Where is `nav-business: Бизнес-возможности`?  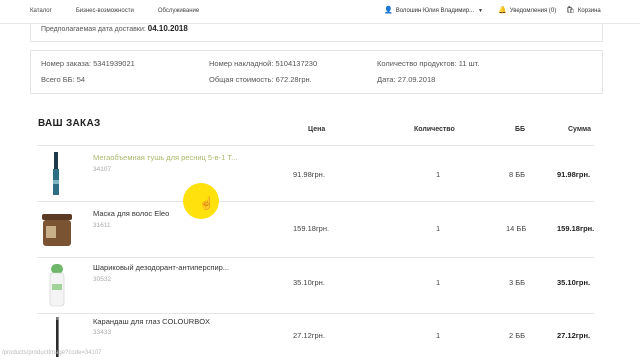 nav-business: Бизнес-возможности is located at coordinates (105, 11).